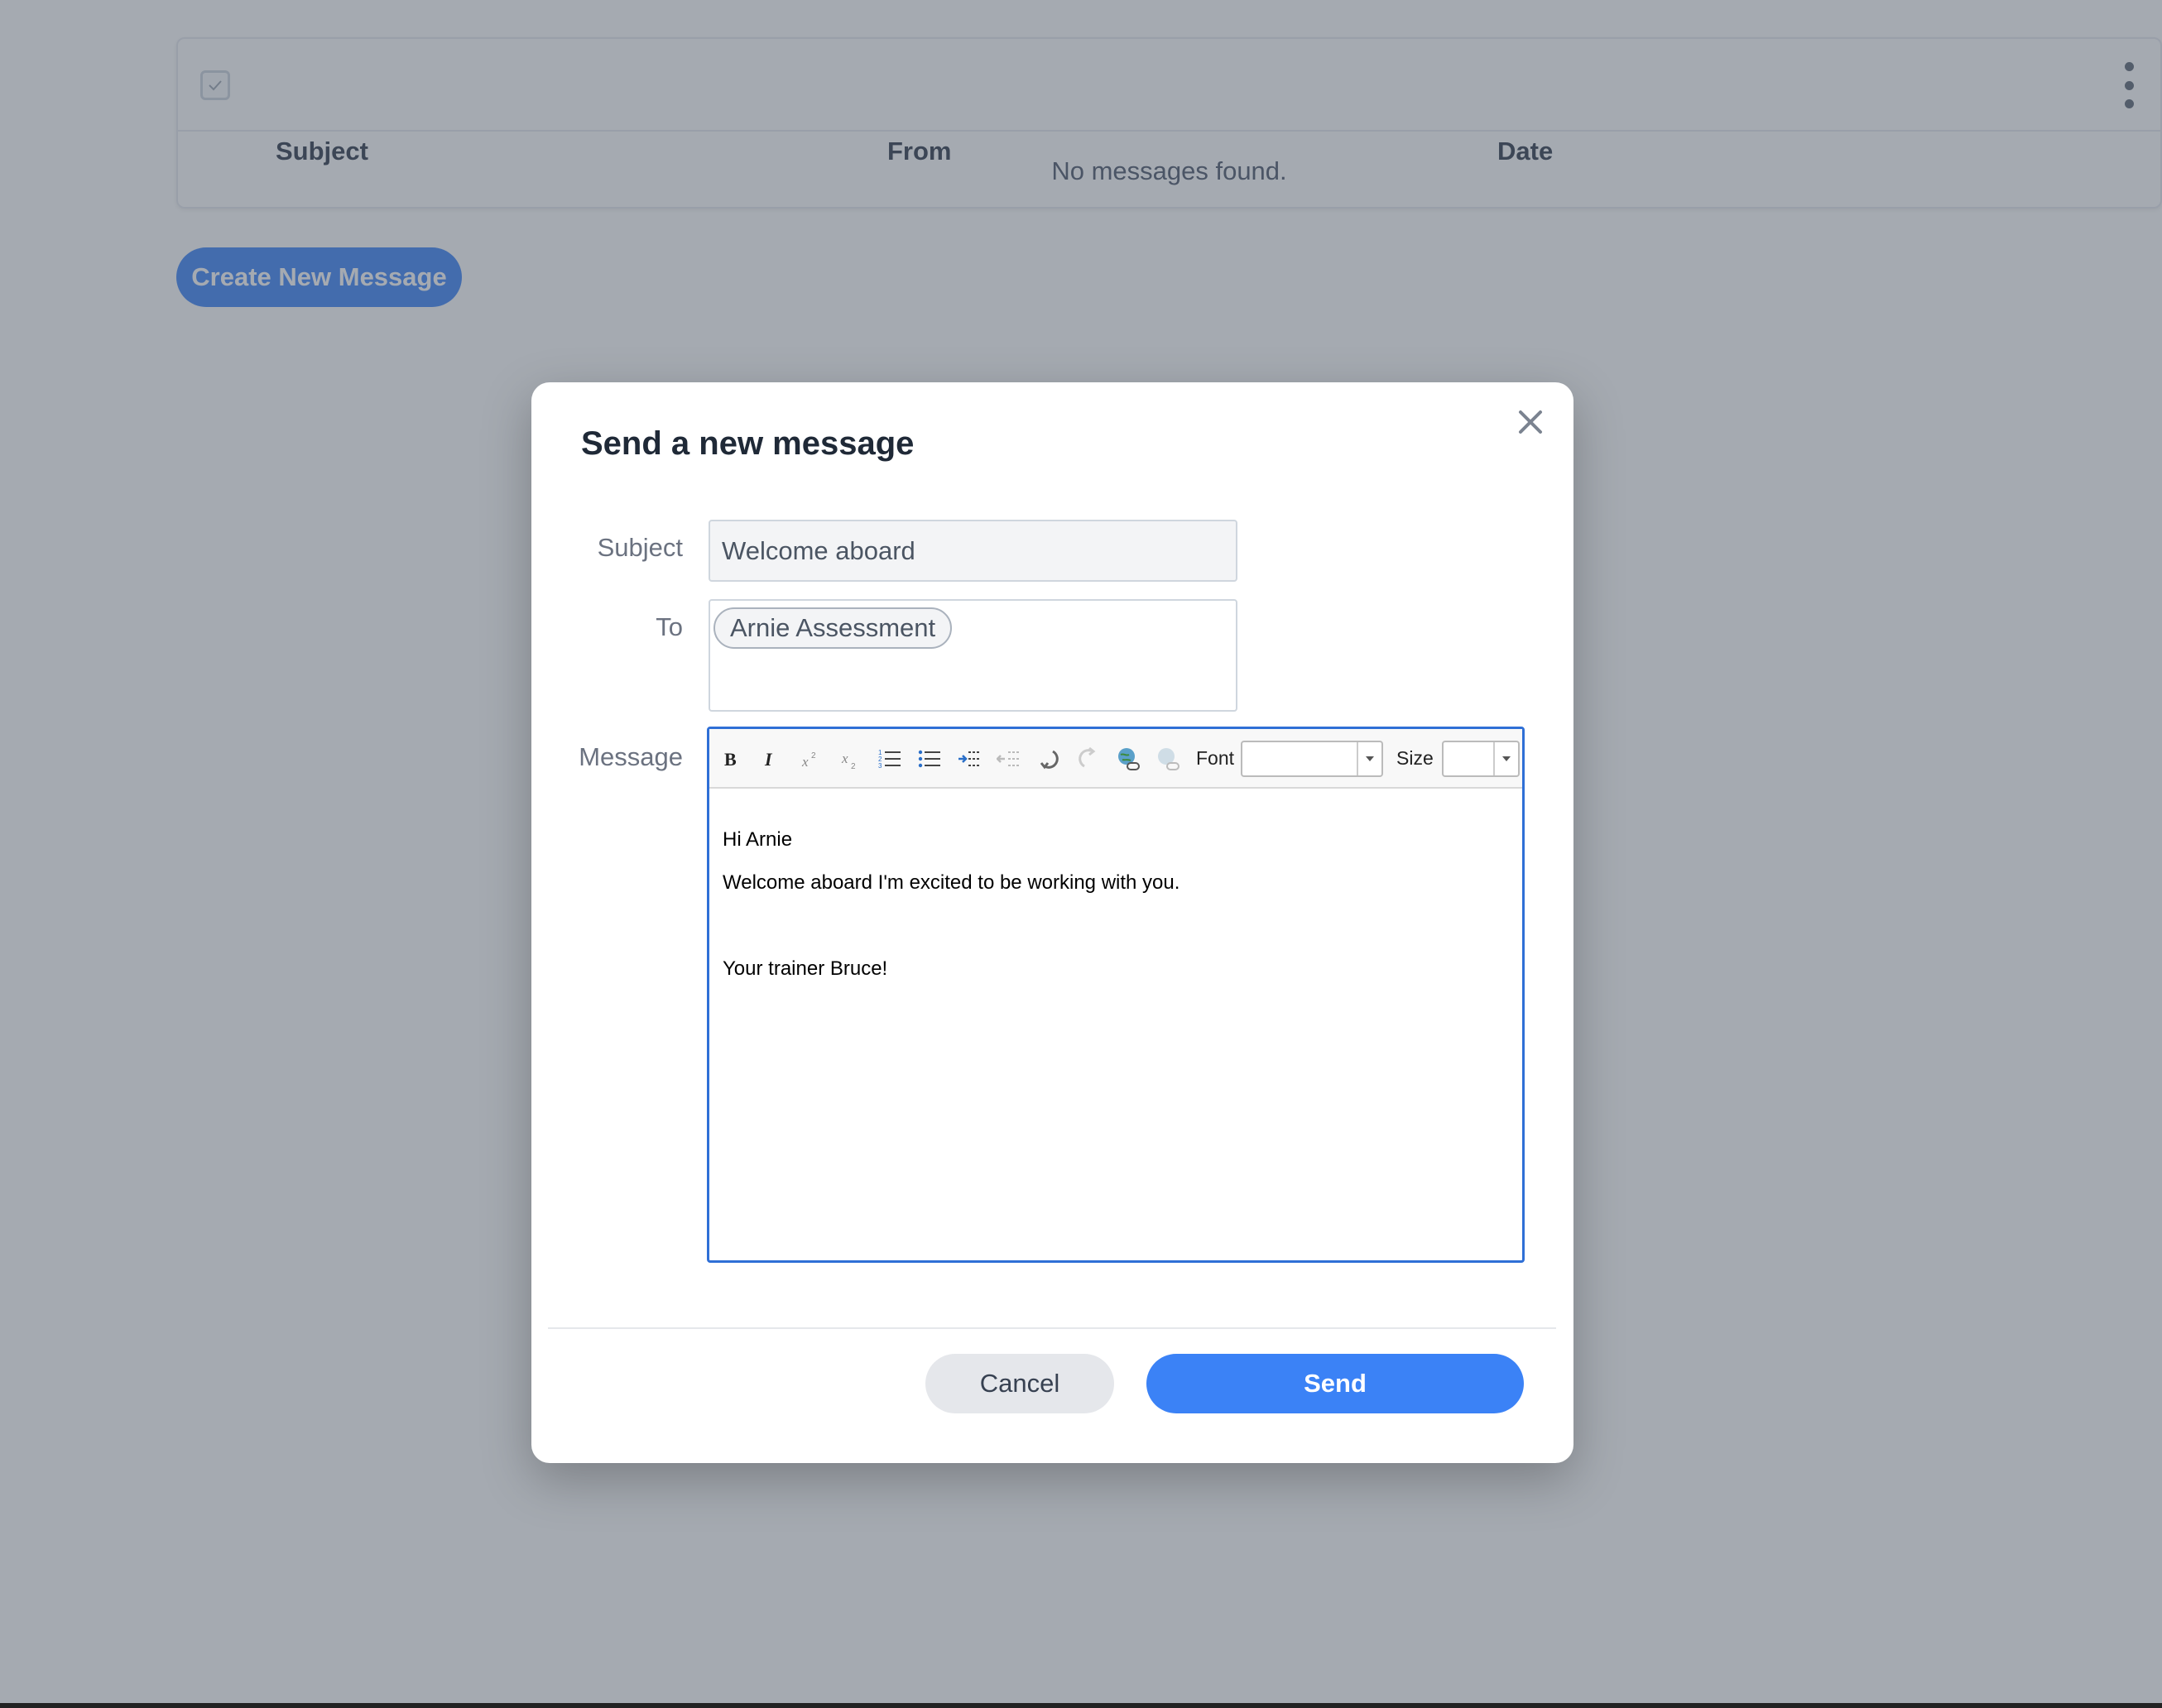 This screenshot has height=1708, width=2162. I want to click on outdent-icon, so click(1009, 759).